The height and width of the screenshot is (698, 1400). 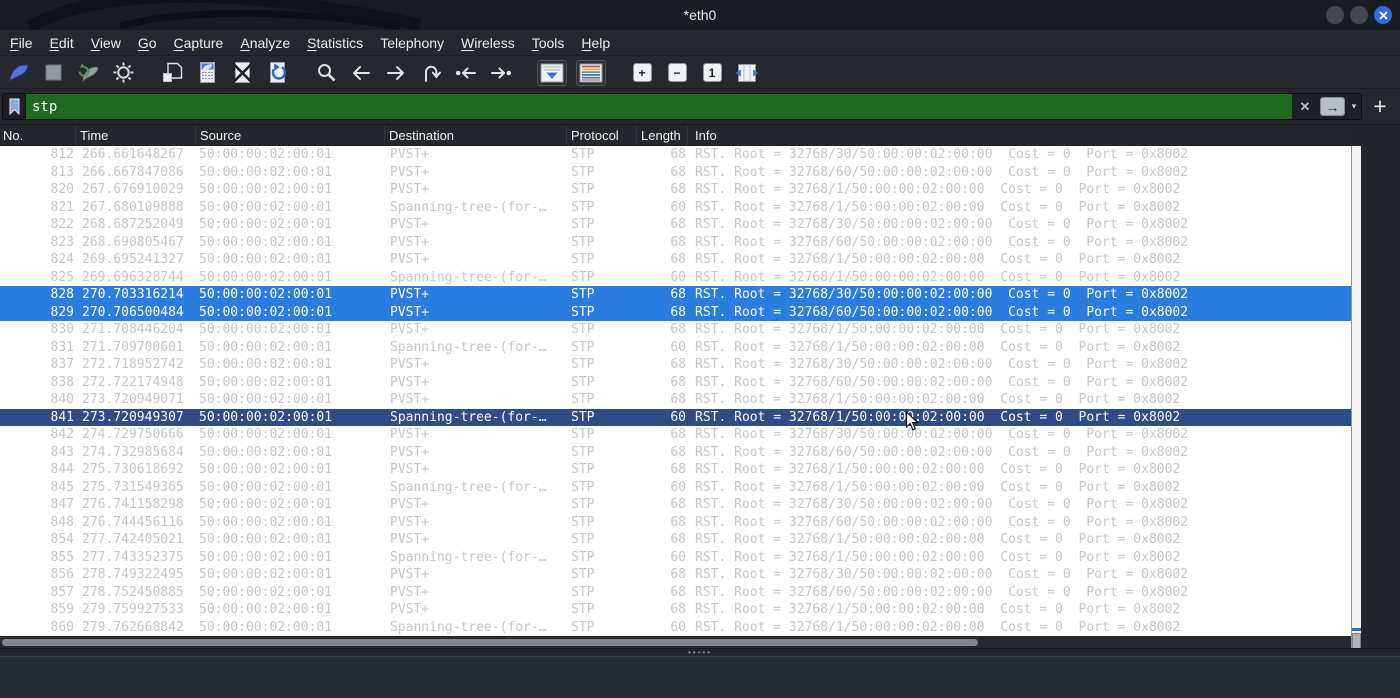 I want to click on kali-logo, so click(x=224, y=15).